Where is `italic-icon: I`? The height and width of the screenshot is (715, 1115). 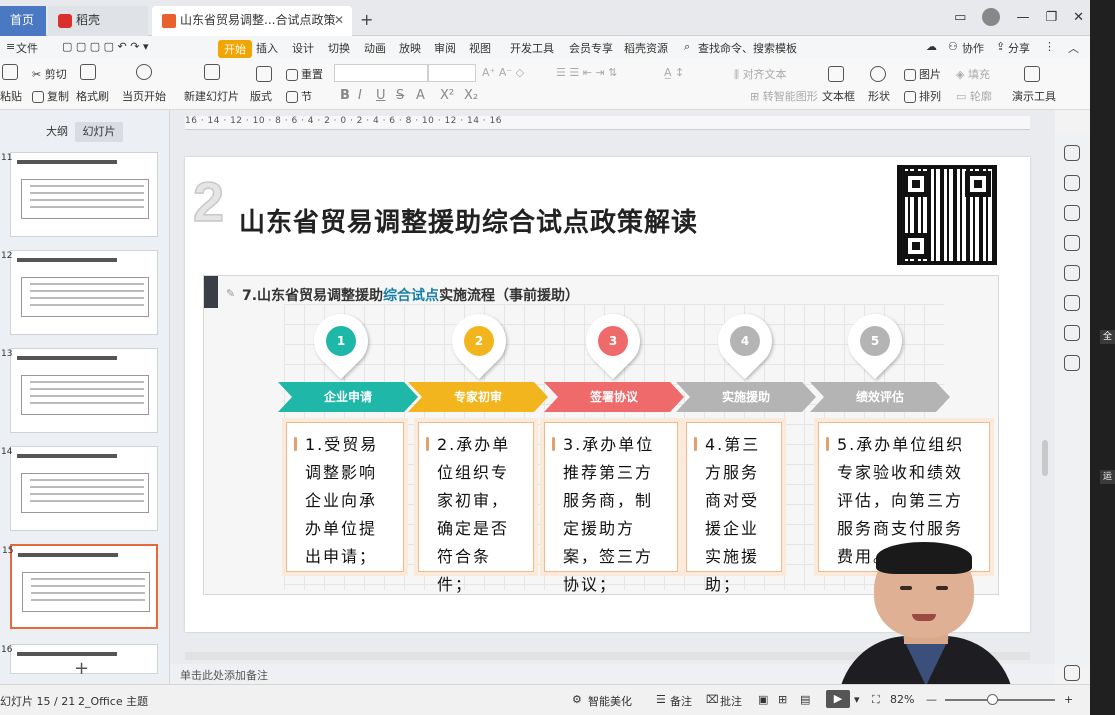 italic-icon: I is located at coordinates (360, 95).